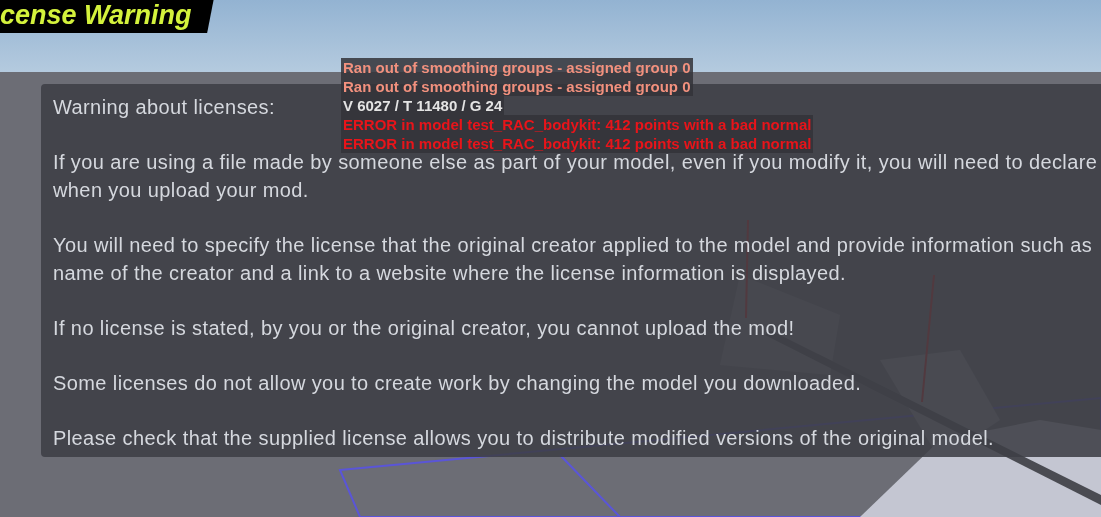  Describe the element at coordinates (573, 259) in the screenshot. I see `warning-paragraph: You will need to specify the license that the original creator applied to the model and provide information such as name of the creator and a link to a website where the license information is displayed.` at that location.